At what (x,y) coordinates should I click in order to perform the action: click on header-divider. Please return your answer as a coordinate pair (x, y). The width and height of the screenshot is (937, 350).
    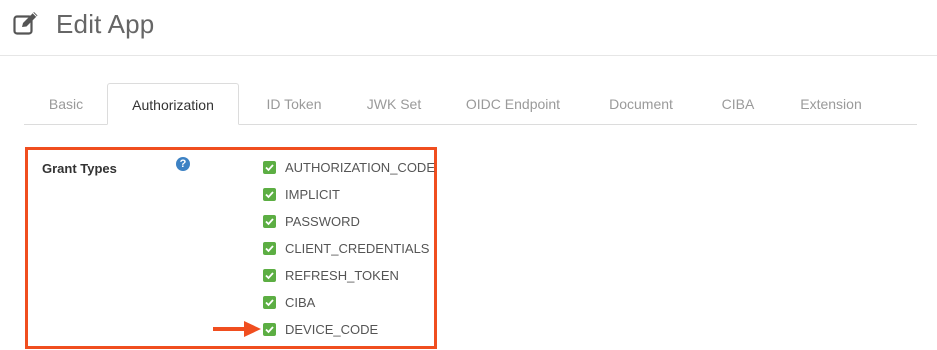
    Looking at the image, I should click on (468, 55).